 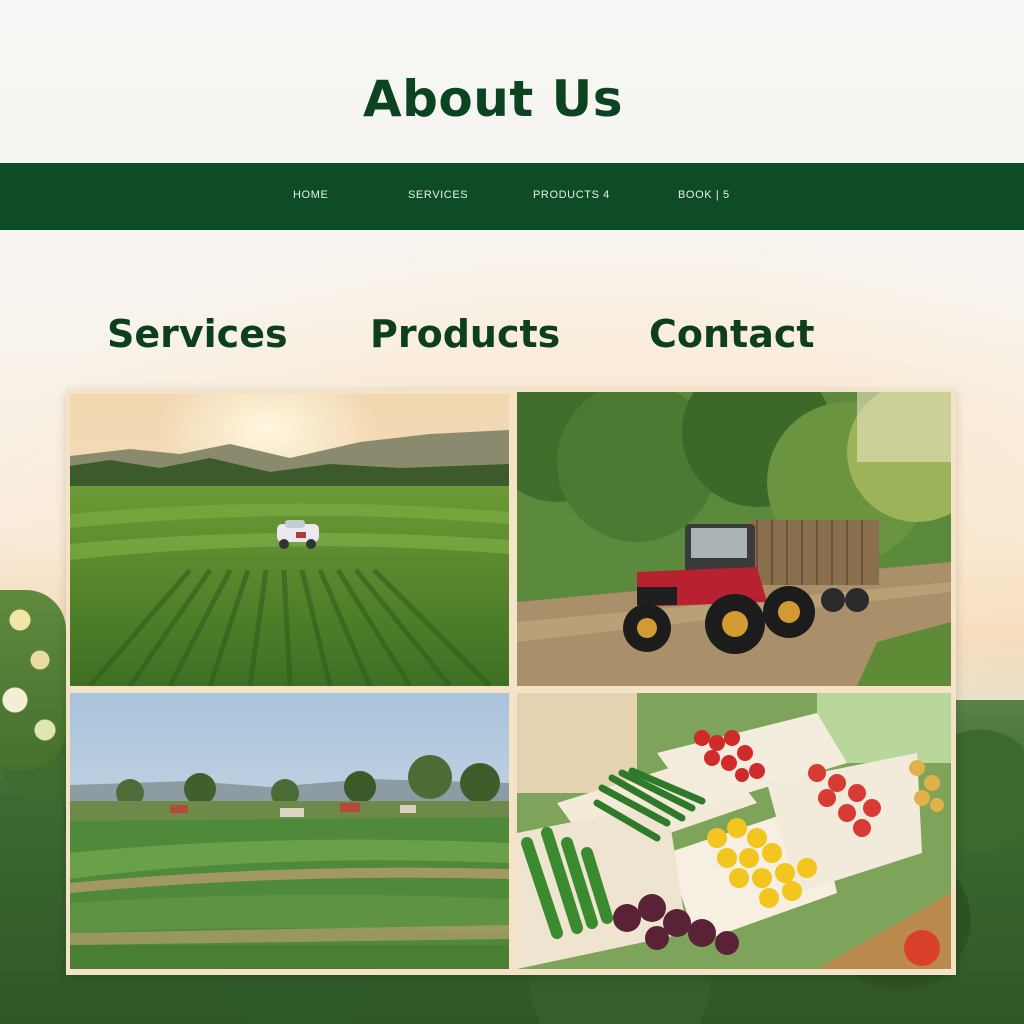 What do you see at coordinates (732, 334) in the screenshot?
I see `contact-link: Contact` at bounding box center [732, 334].